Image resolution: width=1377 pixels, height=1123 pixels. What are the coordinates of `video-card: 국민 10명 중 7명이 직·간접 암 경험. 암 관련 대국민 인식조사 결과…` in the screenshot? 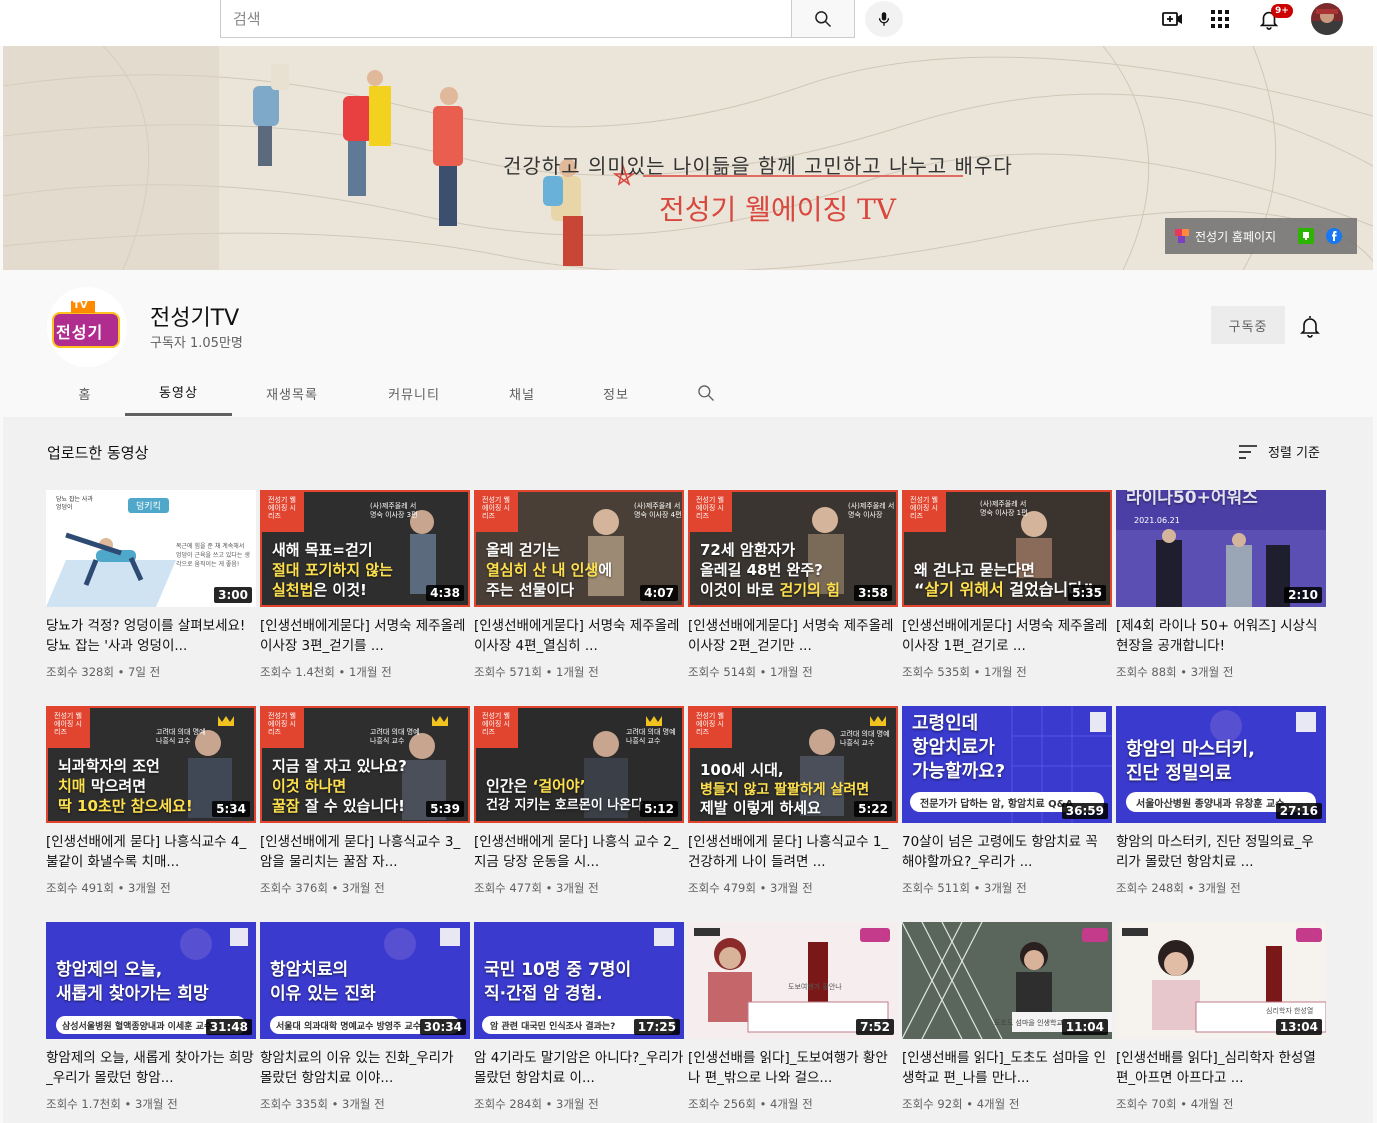 It's located at (579, 1017).